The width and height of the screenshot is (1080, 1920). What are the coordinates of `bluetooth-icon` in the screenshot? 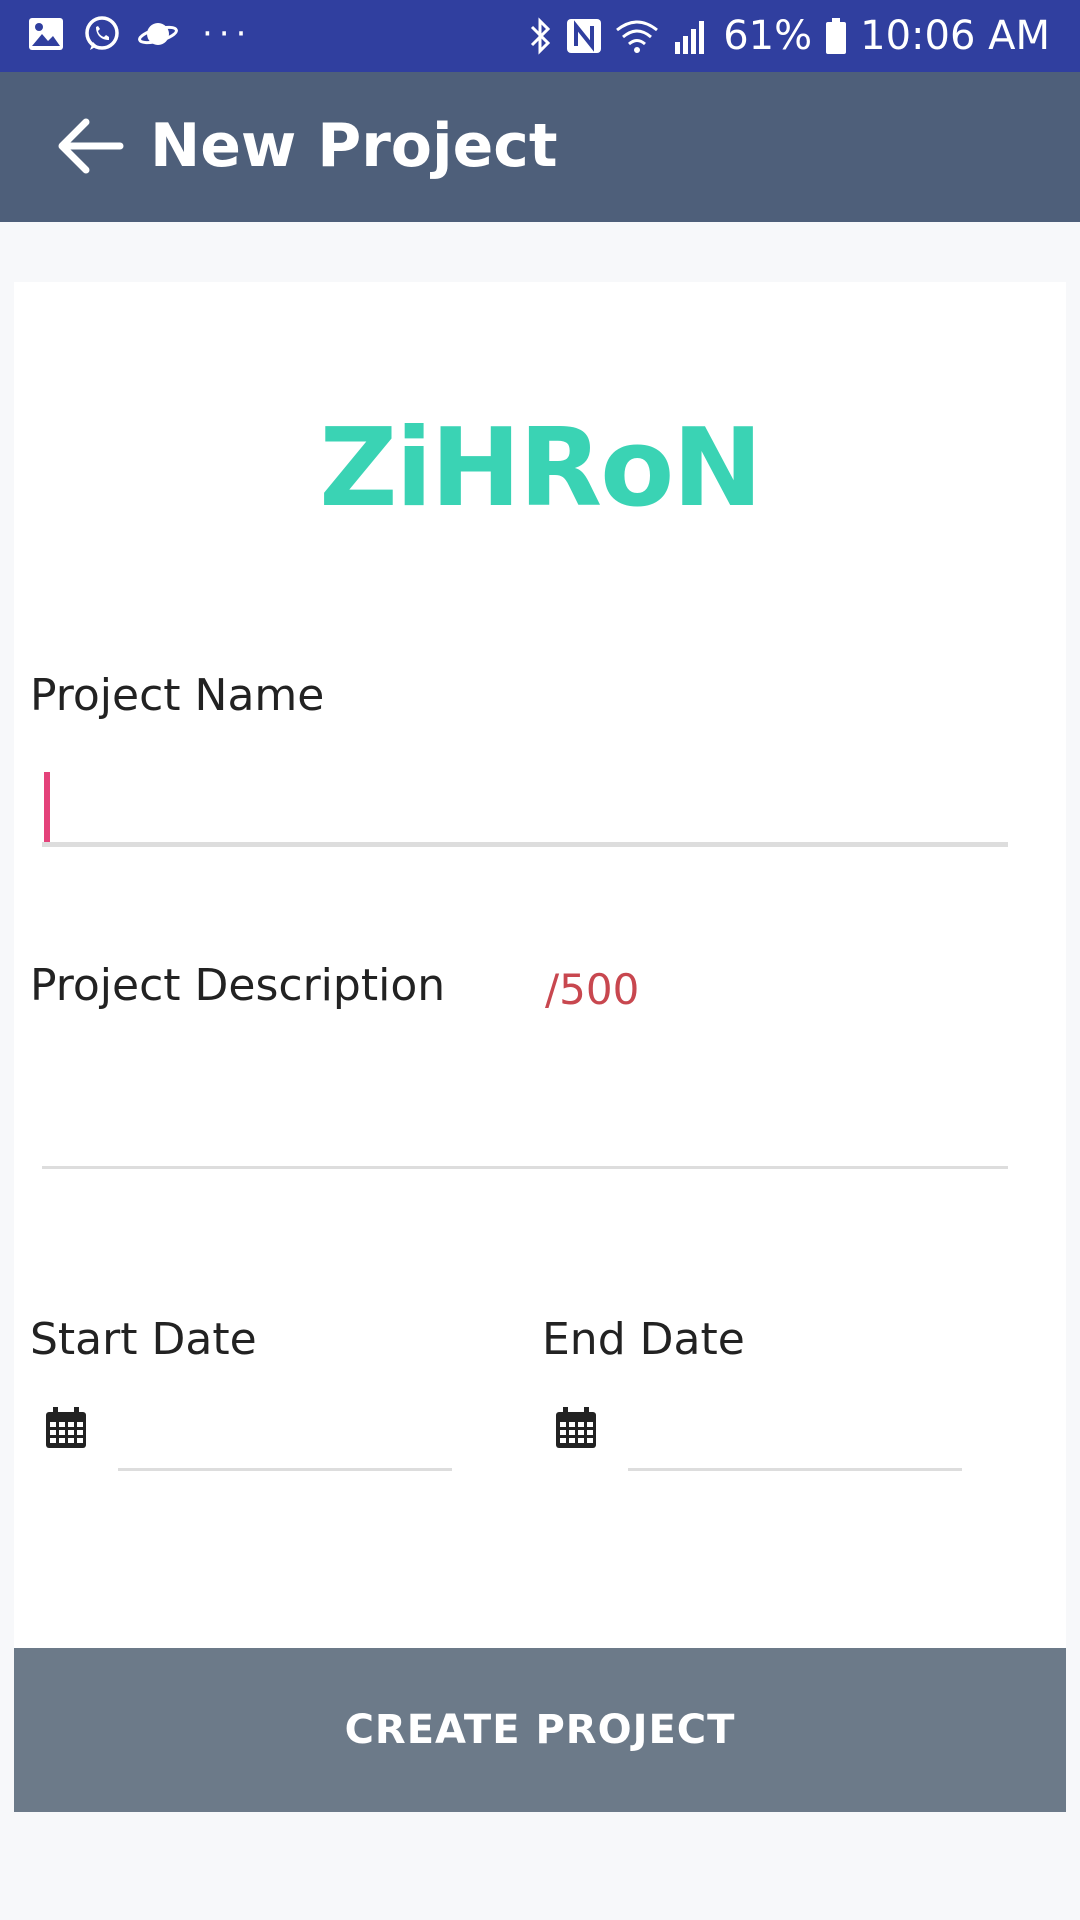 It's located at (541, 36).